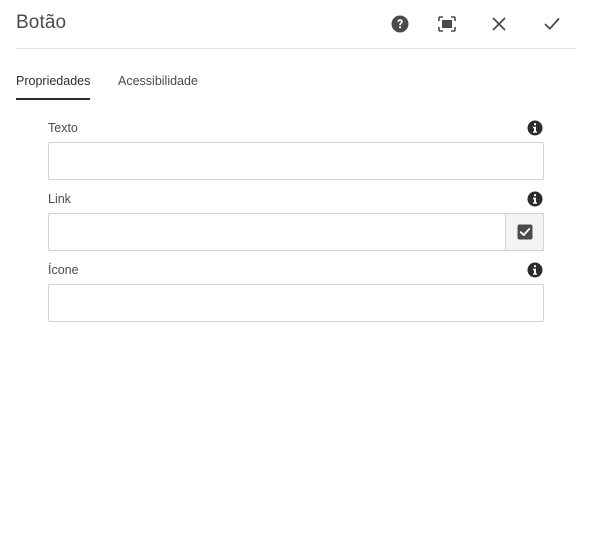 The image size is (590, 560). I want to click on link-input, so click(277, 232).